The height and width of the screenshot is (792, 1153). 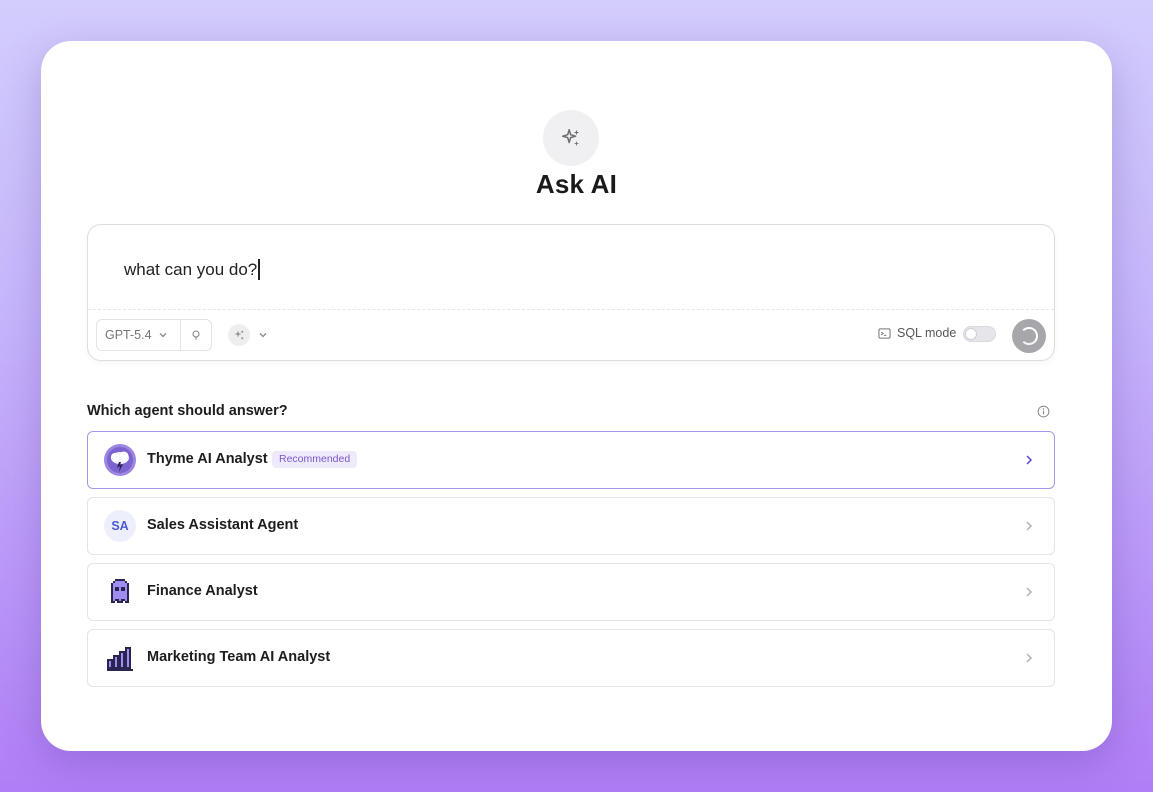 I want to click on prompt-input-text: what can you do?, so click(x=191, y=269).